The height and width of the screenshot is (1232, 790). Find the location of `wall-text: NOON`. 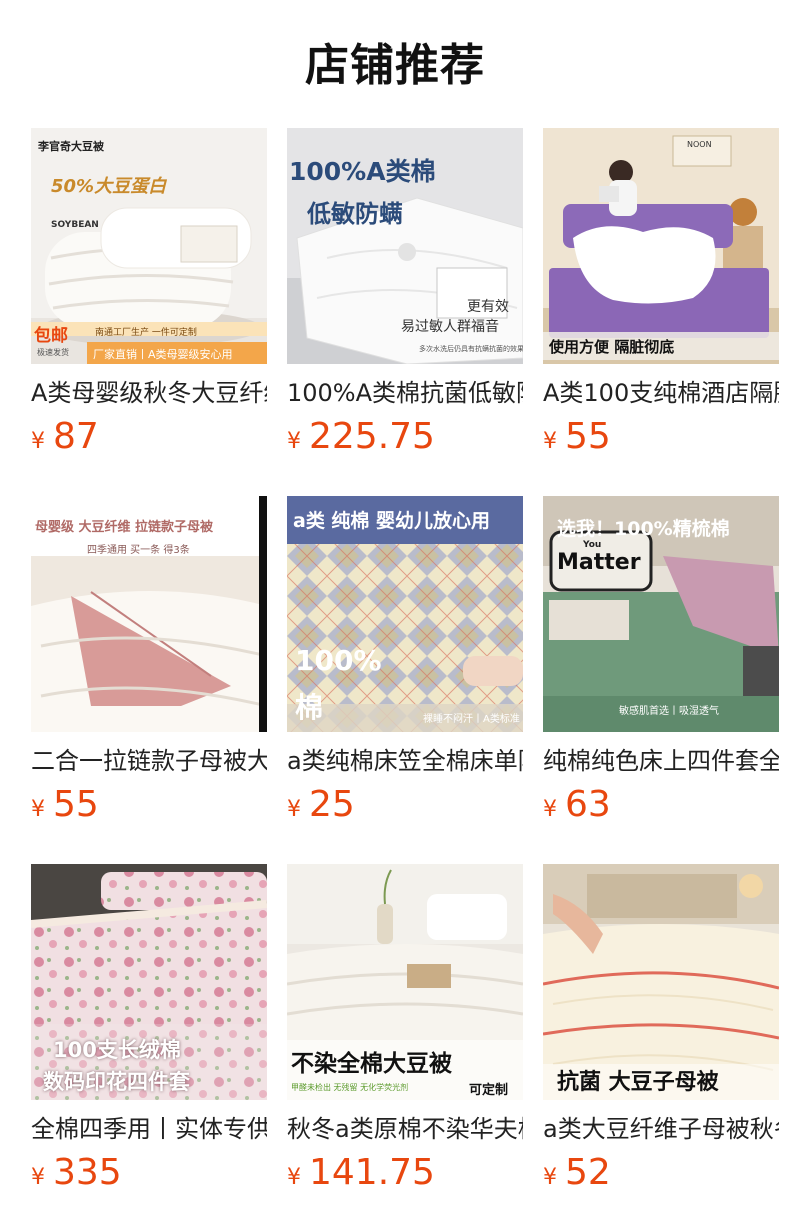

wall-text: NOON is located at coordinates (699, 144).